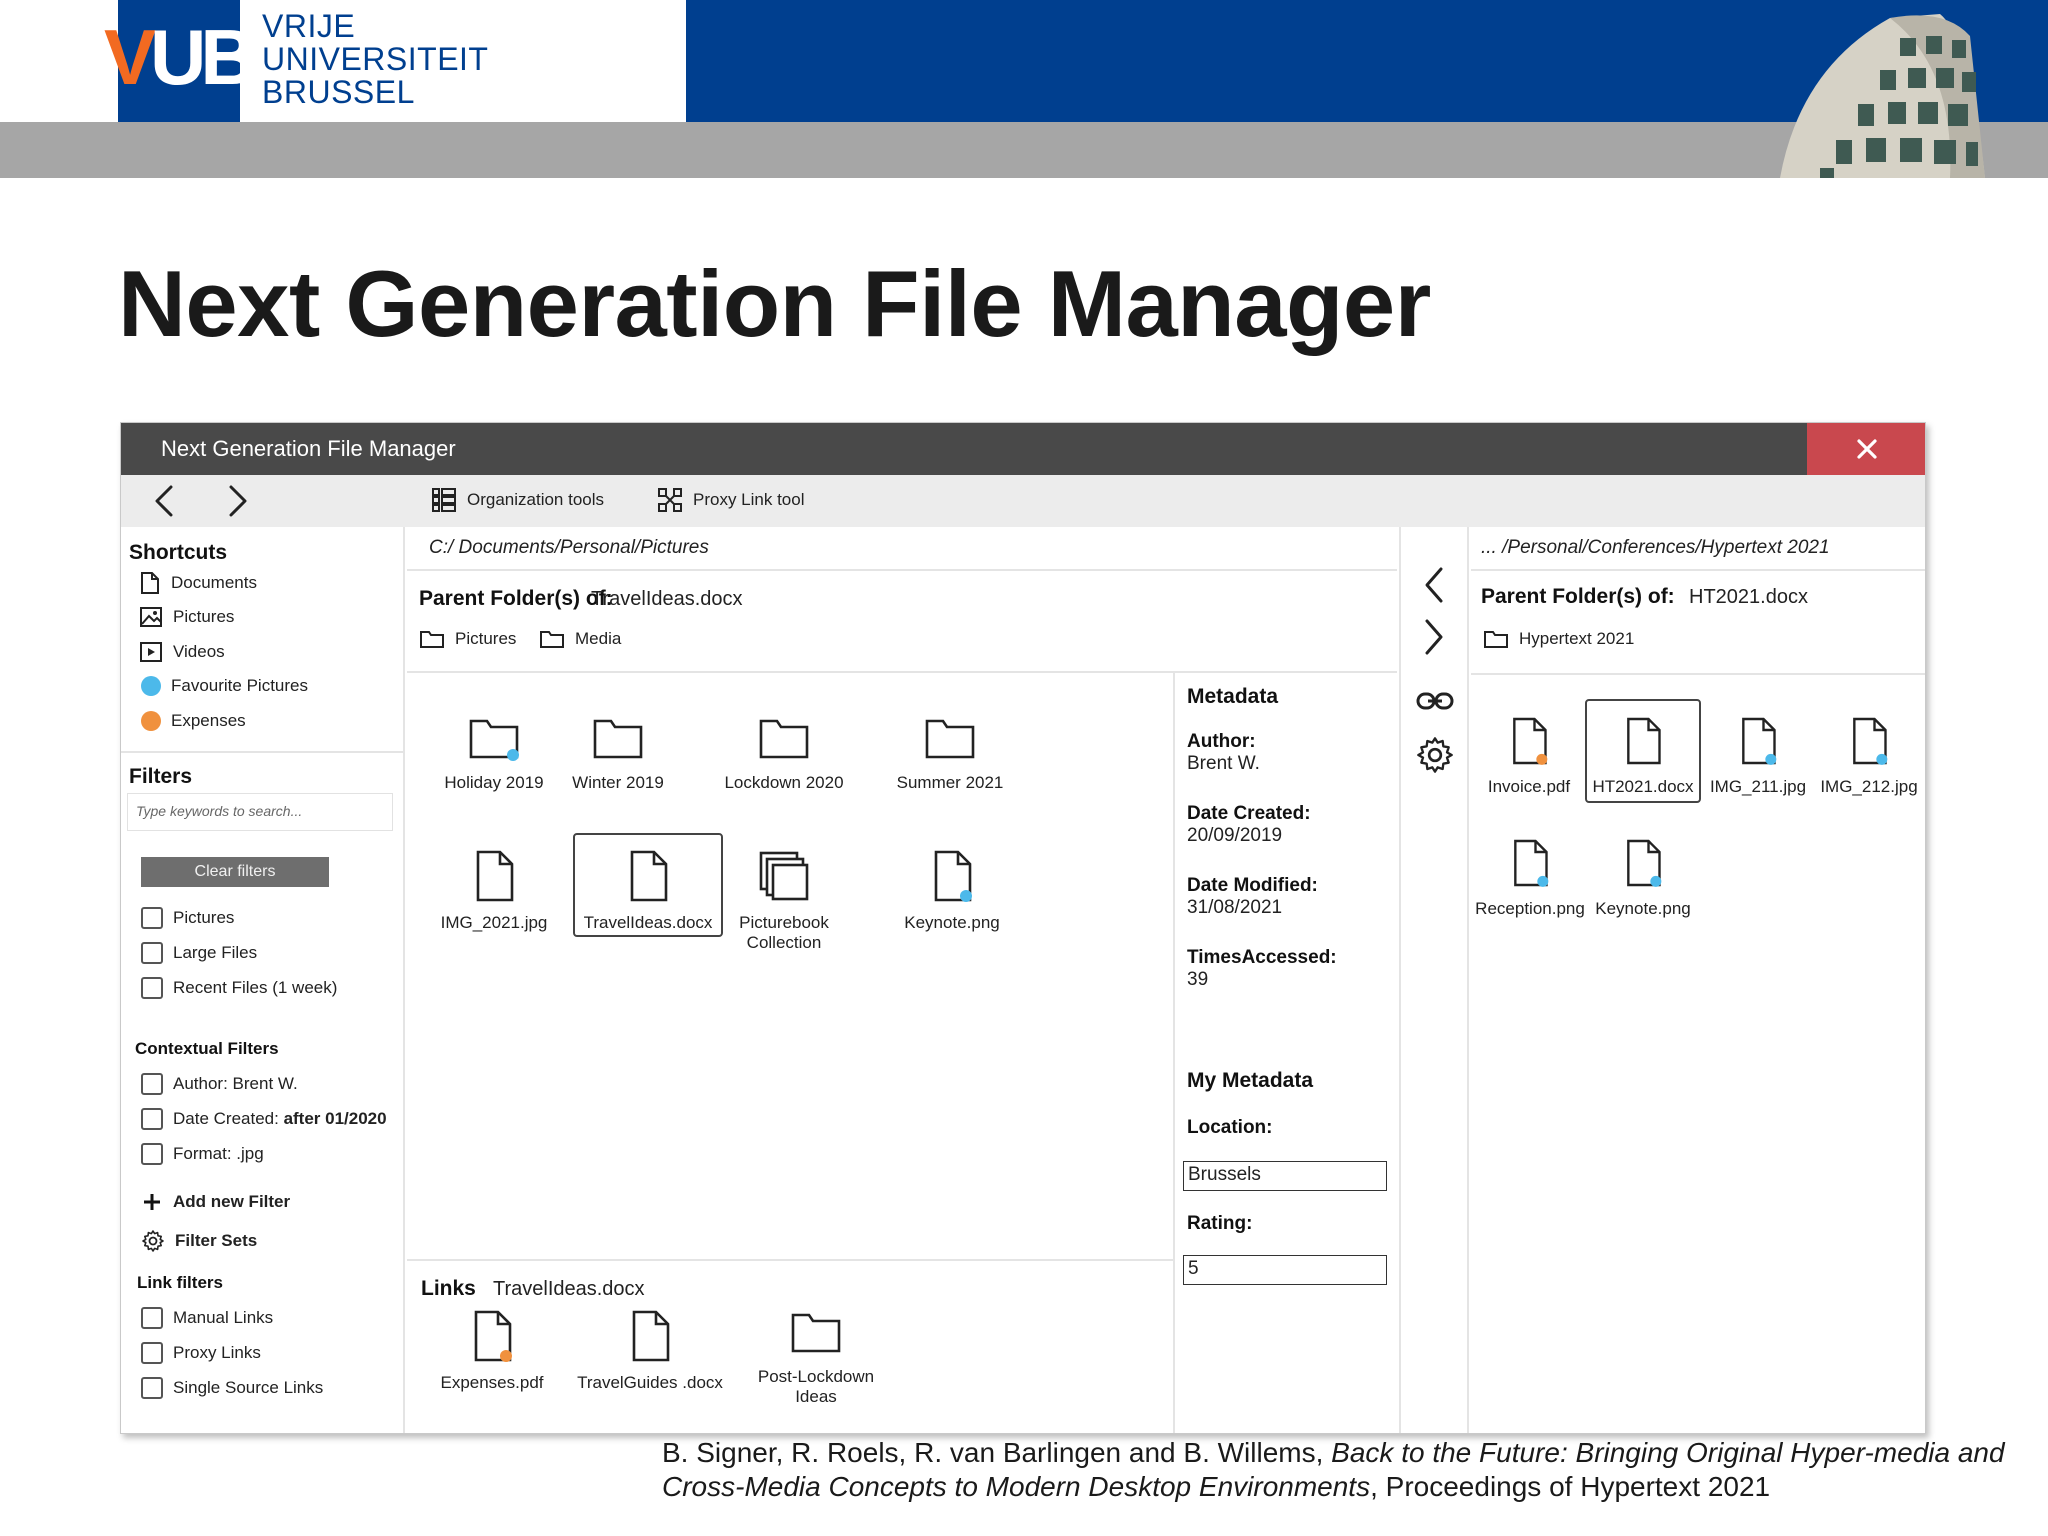 This screenshot has height=1536, width=2048. What do you see at coordinates (950, 739) in the screenshot?
I see `folder-icon` at bounding box center [950, 739].